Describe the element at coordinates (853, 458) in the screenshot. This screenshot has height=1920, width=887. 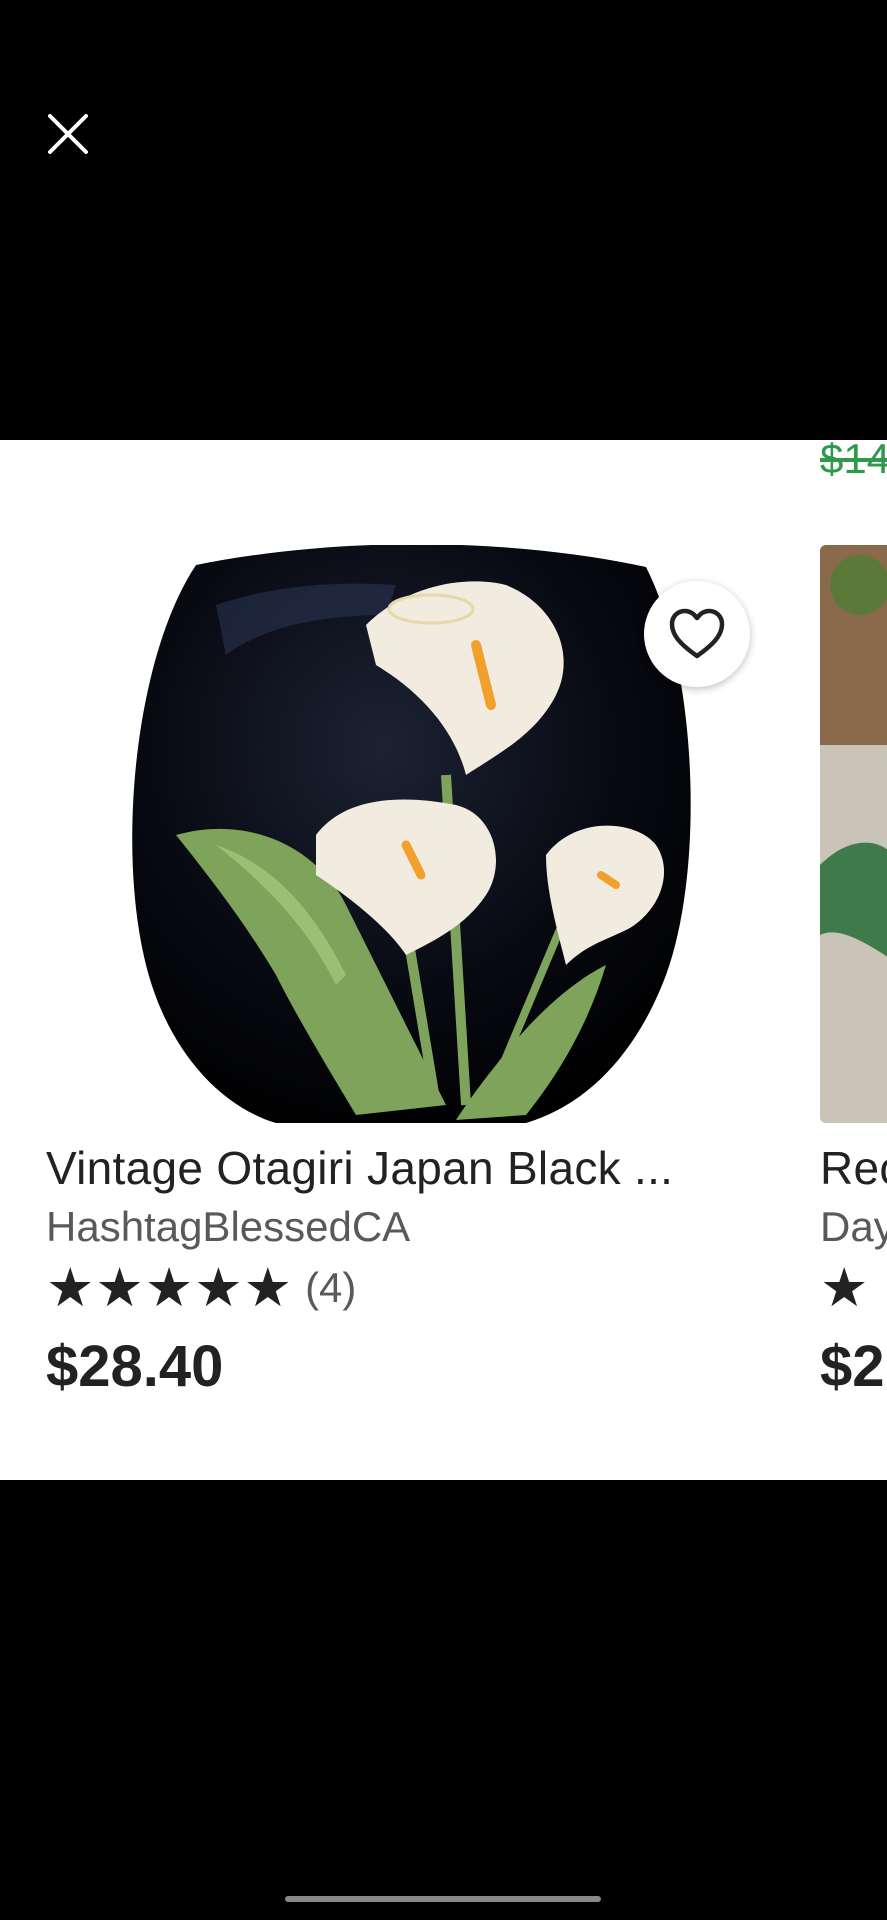
I see `previous-row-sale-price: $14` at that location.